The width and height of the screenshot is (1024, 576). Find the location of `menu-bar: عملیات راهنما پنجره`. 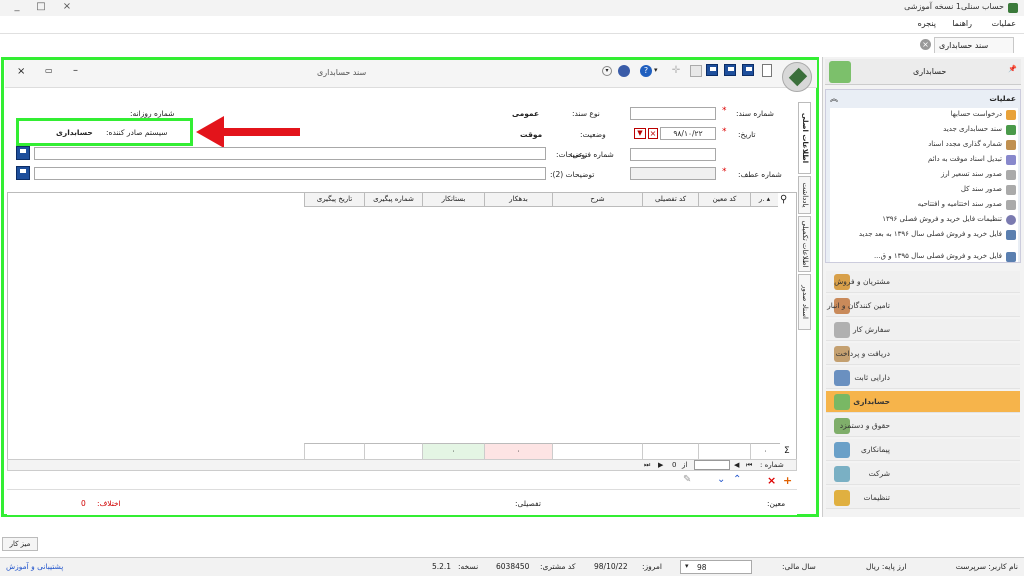

menu-bar: عملیات راهنما پنجره is located at coordinates (512, 25).